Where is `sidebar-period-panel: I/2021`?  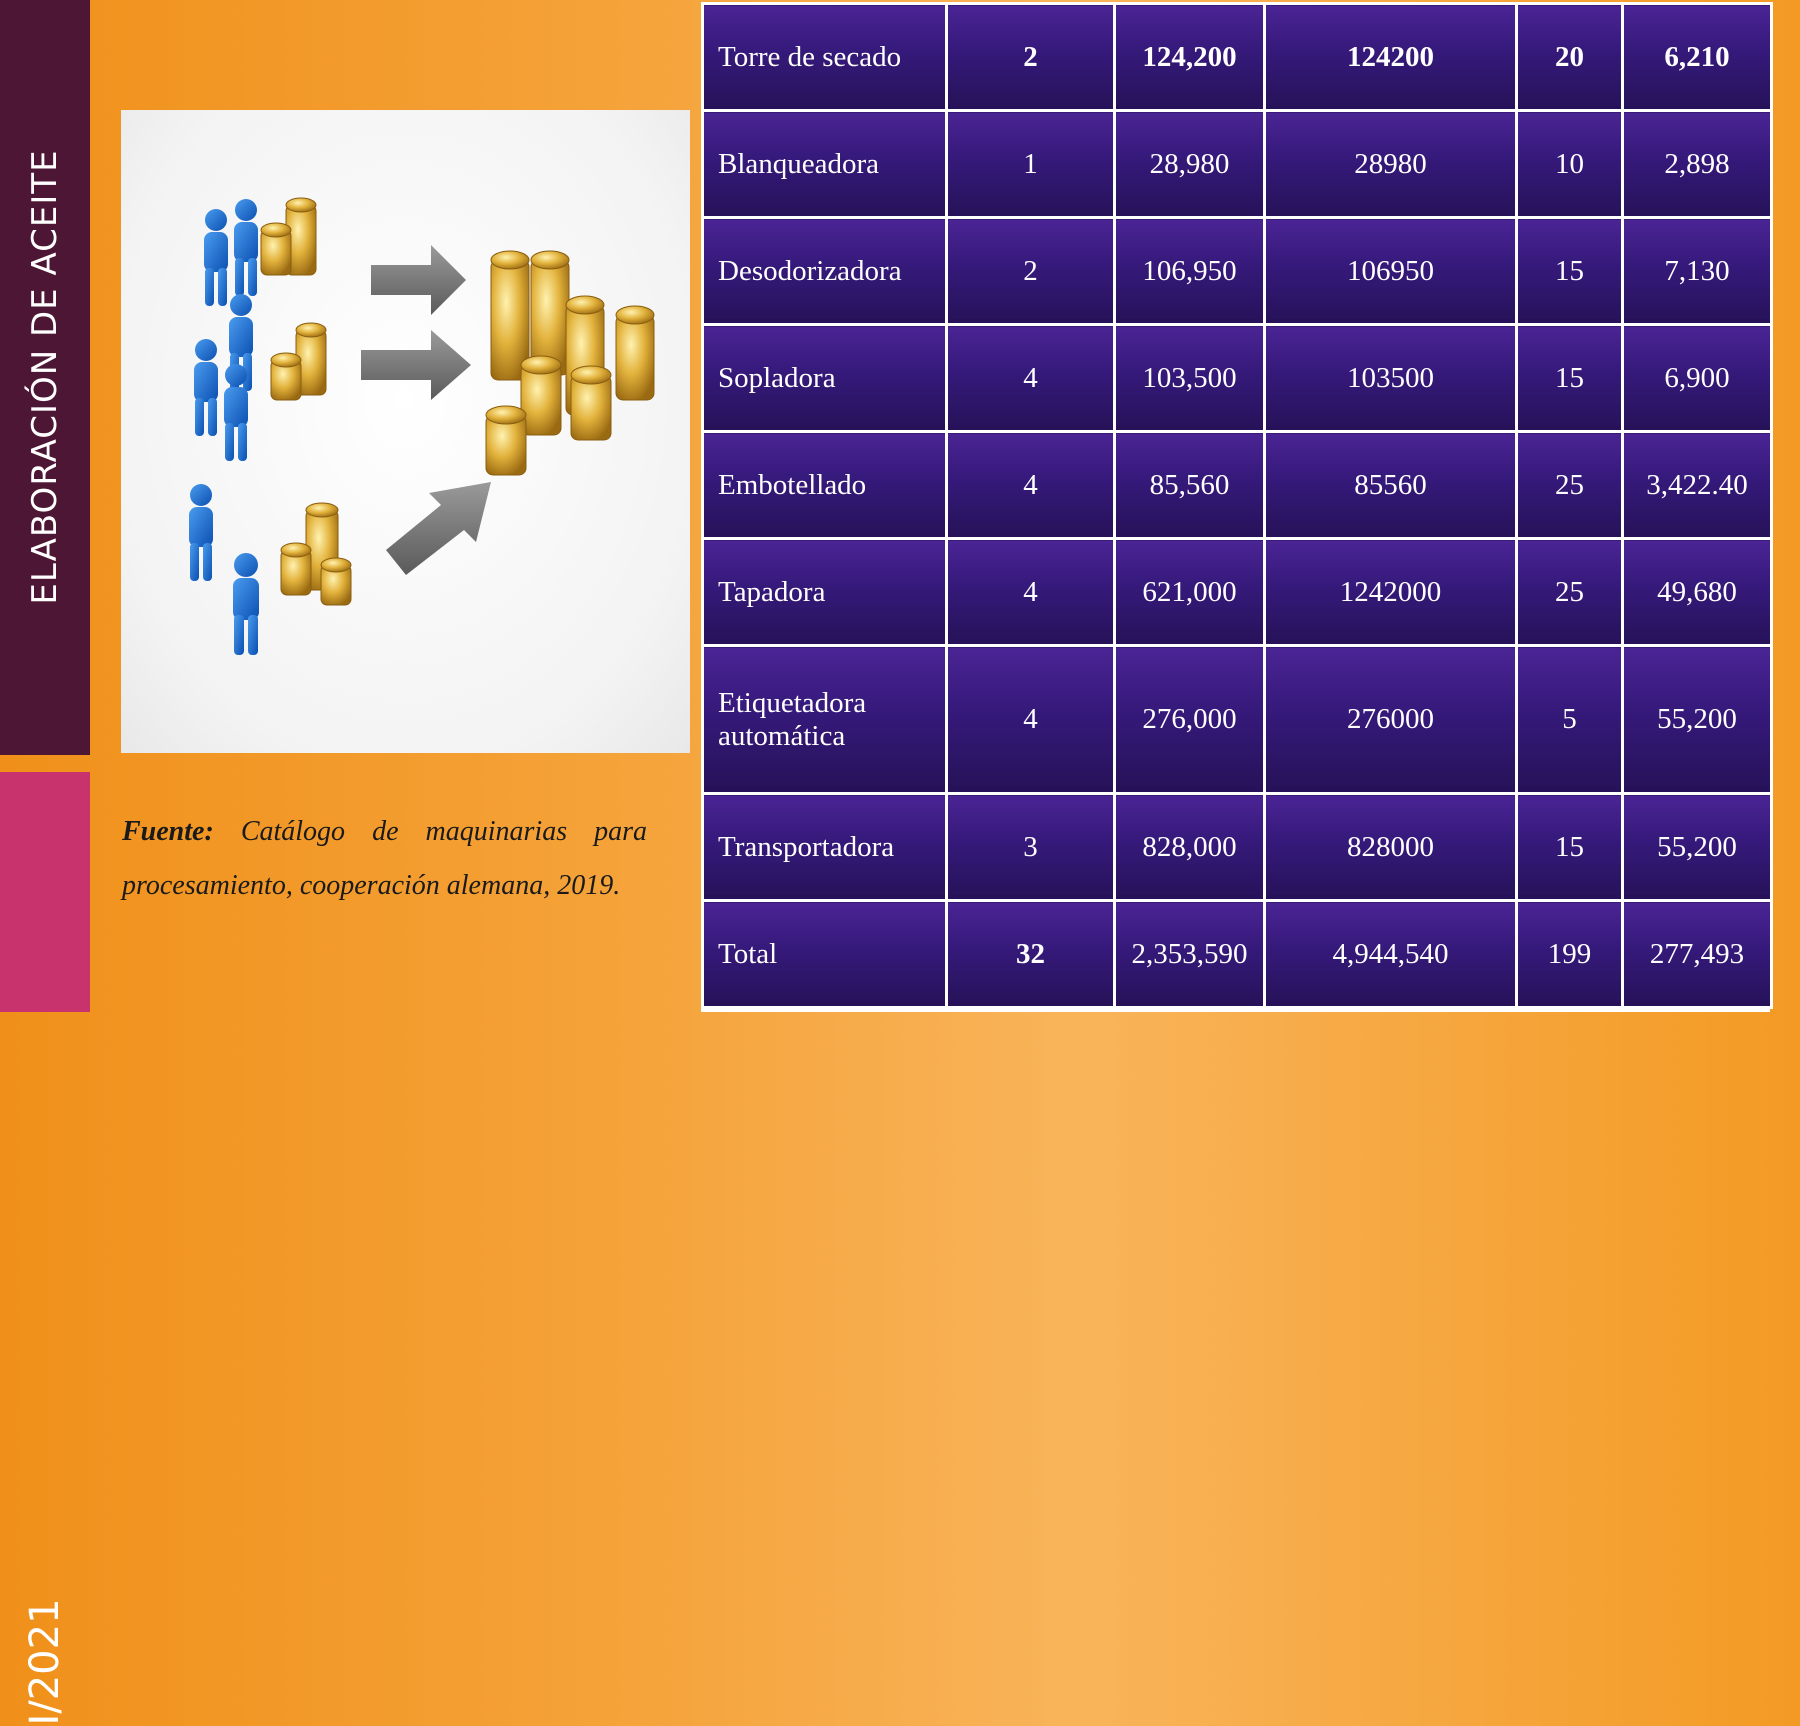 sidebar-period-panel: I/2021 is located at coordinates (45, 1249).